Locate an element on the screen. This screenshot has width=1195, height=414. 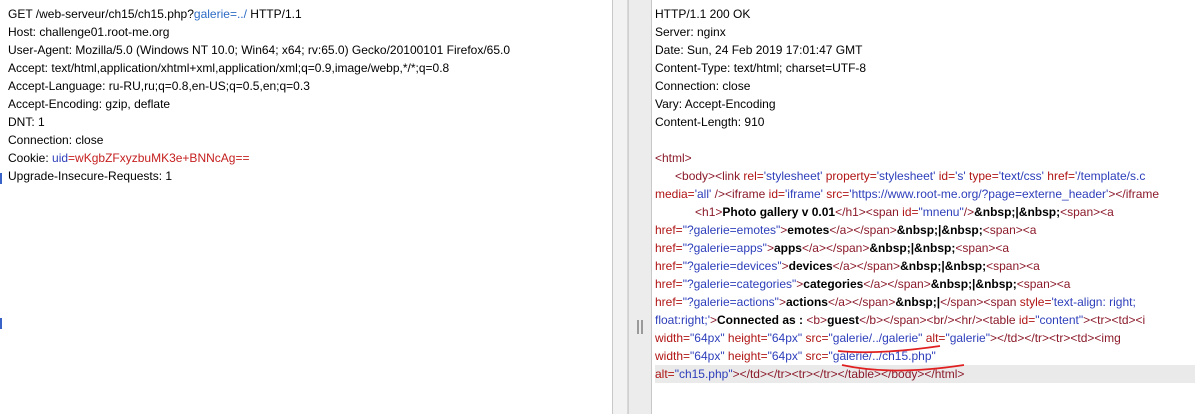
body-token: categories is located at coordinates (833, 284).